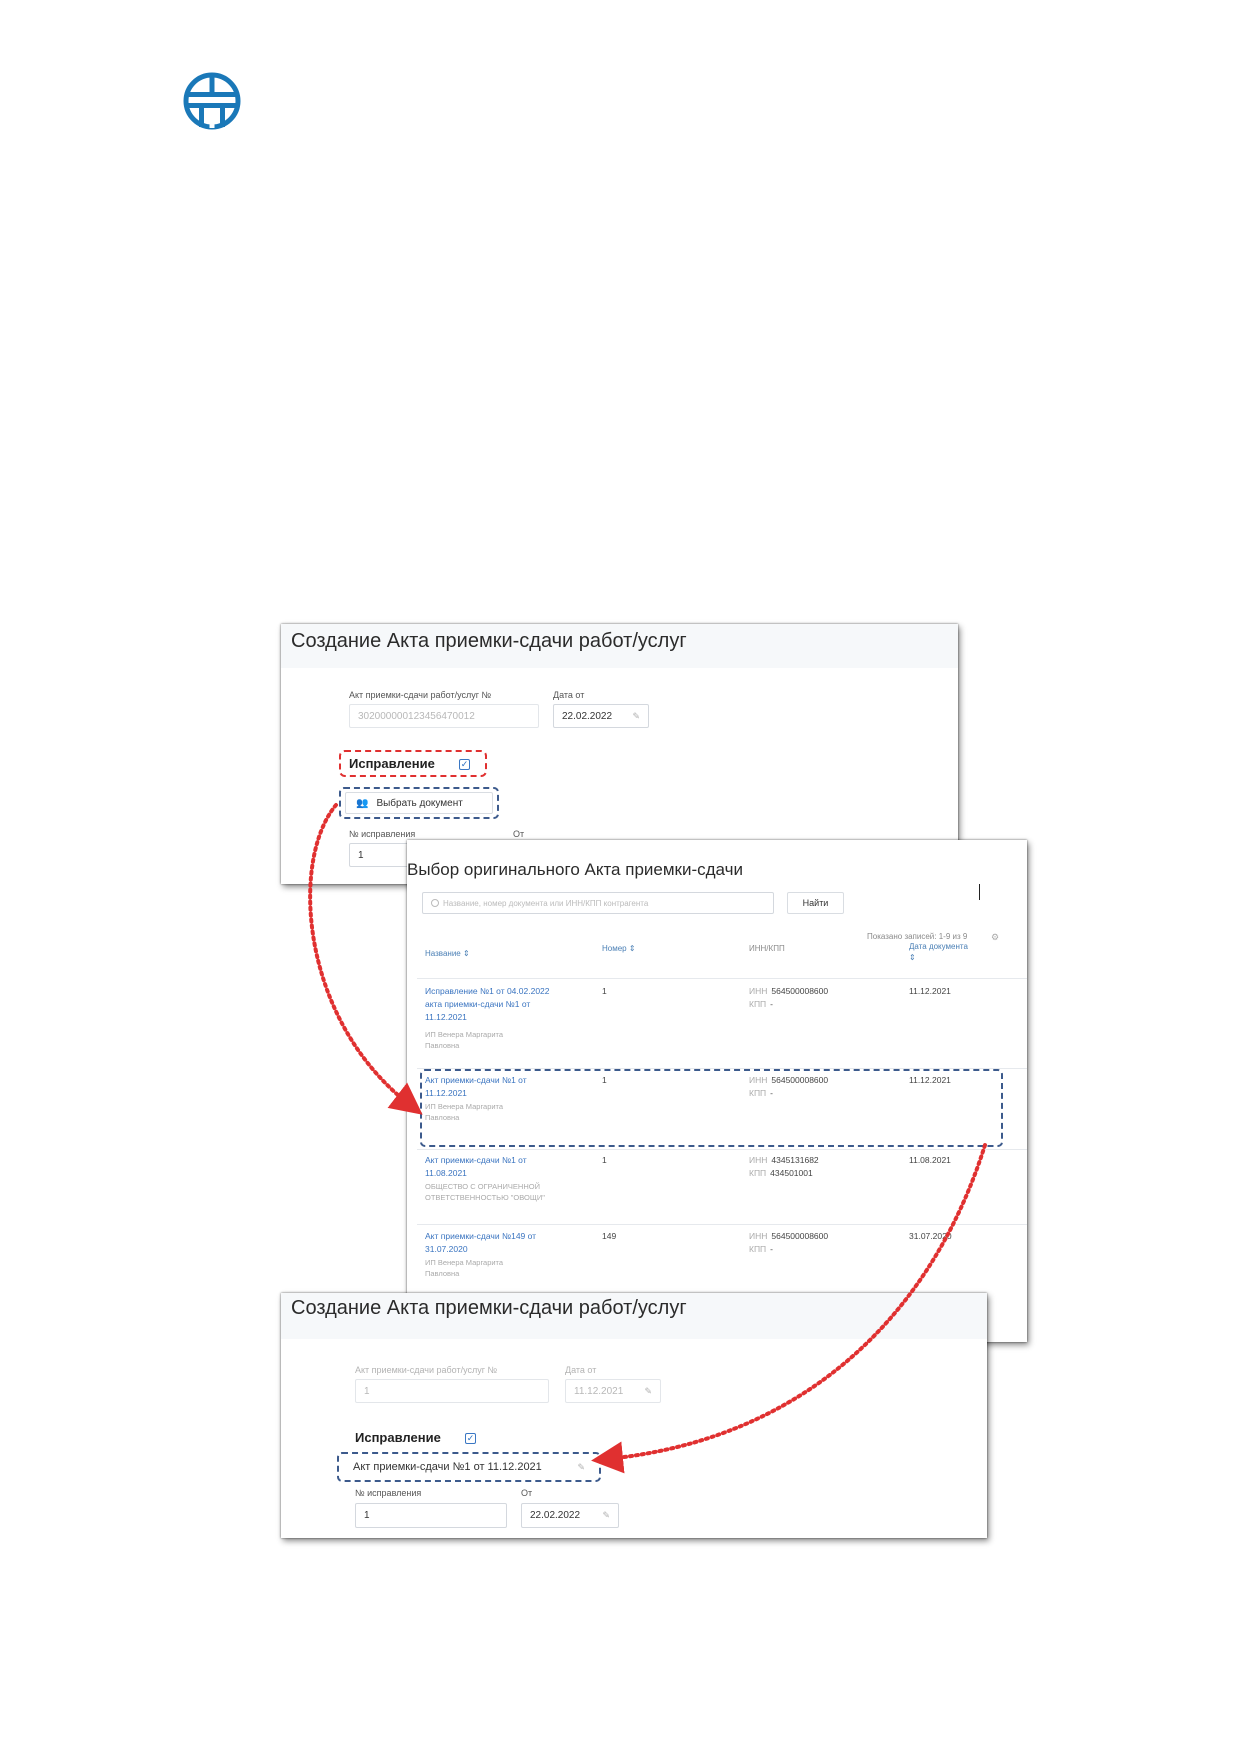 This screenshot has width=1239, height=1752. What do you see at coordinates (995, 937) in the screenshot?
I see `settings-icon: ⚙` at bounding box center [995, 937].